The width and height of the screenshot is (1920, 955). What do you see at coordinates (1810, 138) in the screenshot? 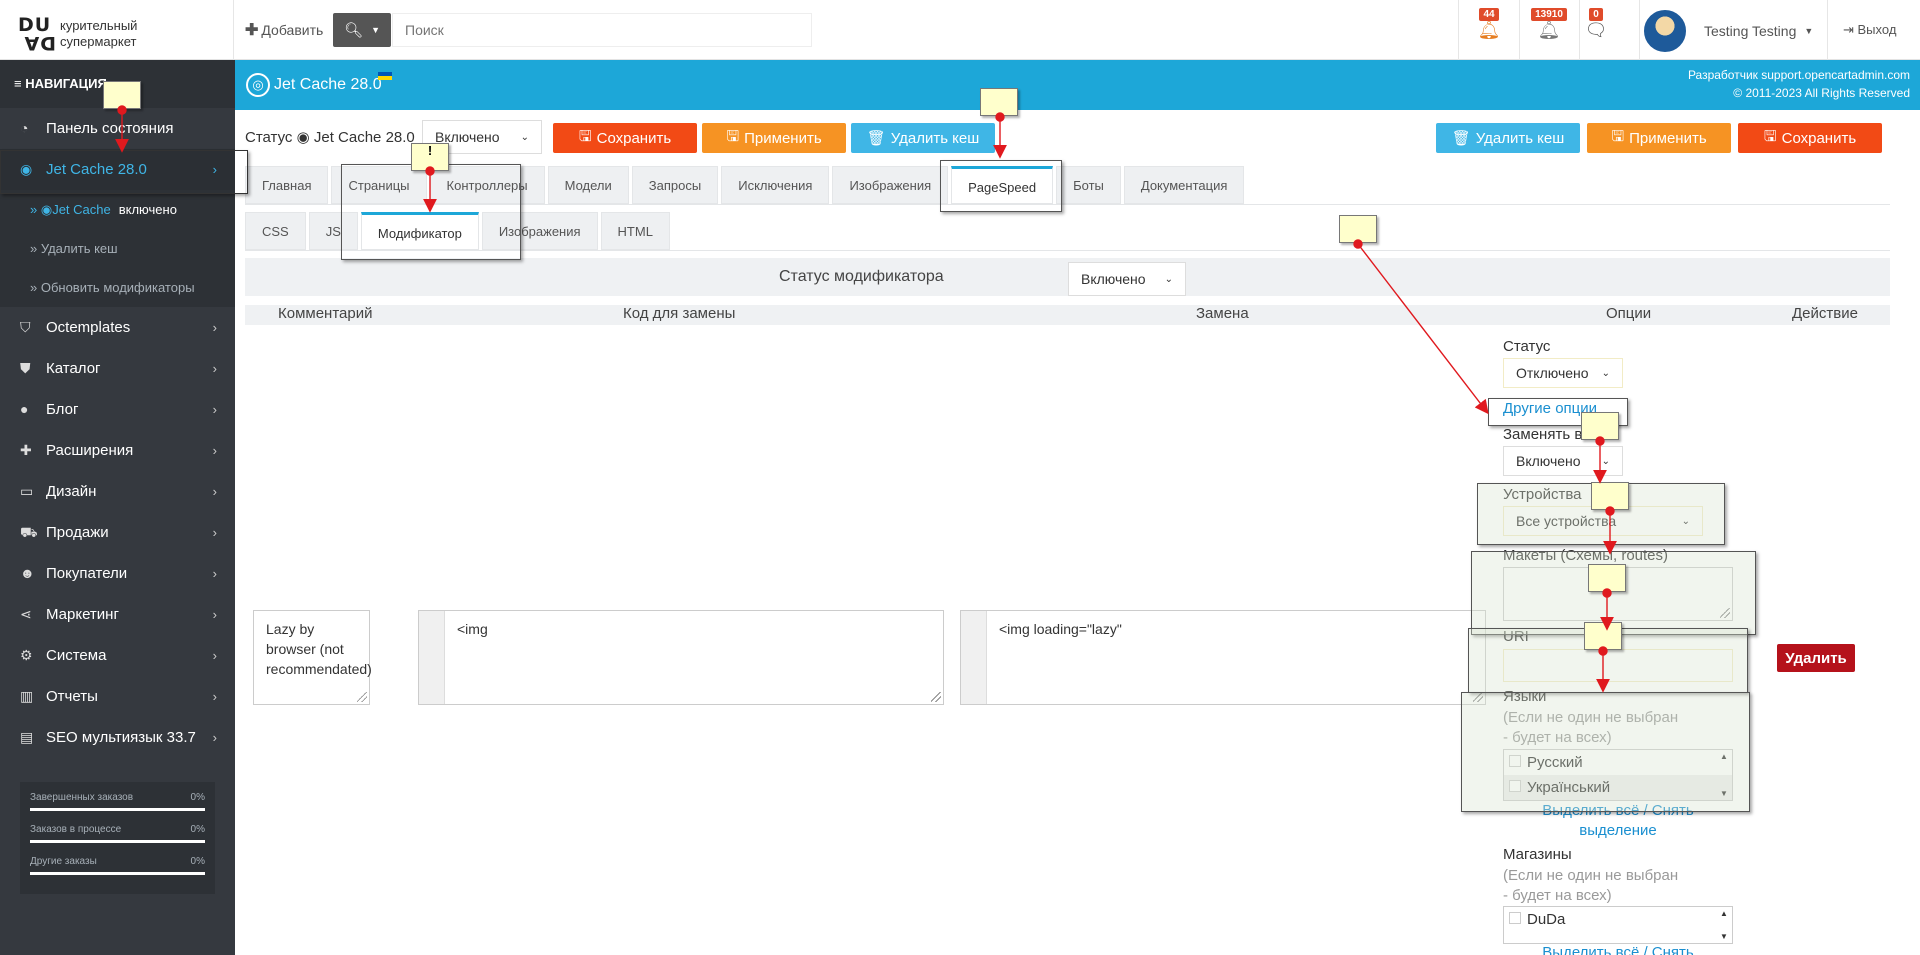
I see `save-button-right: 🖫 Сохранить` at bounding box center [1810, 138].